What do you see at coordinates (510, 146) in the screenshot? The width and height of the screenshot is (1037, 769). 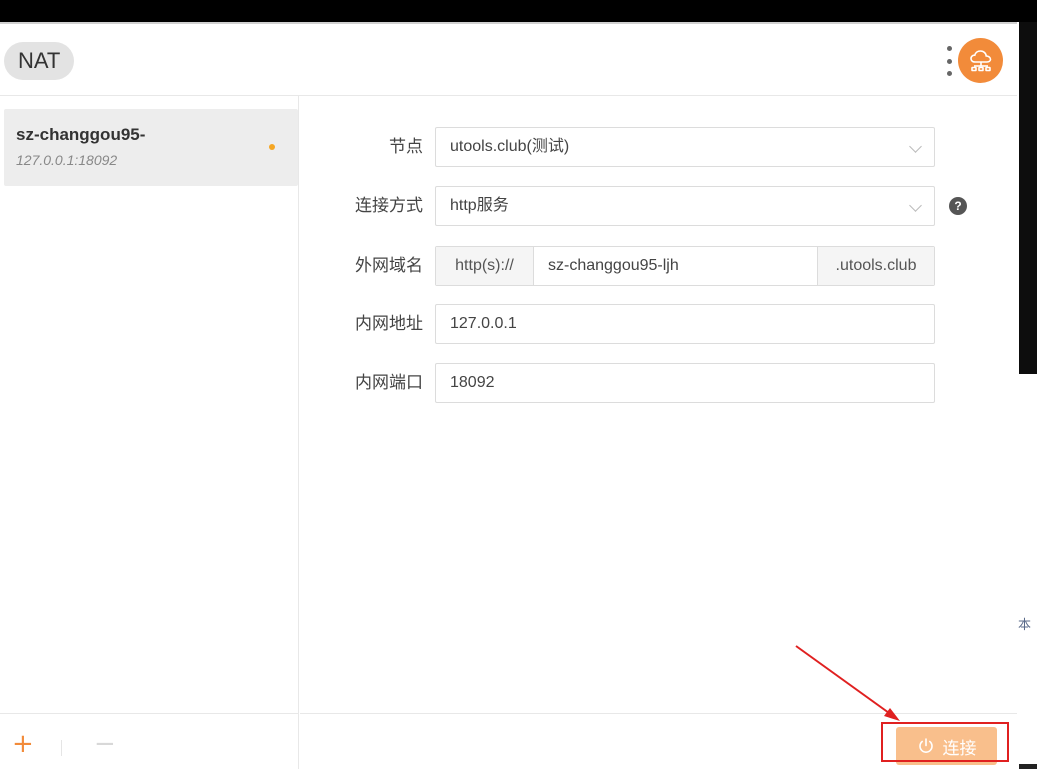 I see `node-select-value: utools.club(测试)` at bounding box center [510, 146].